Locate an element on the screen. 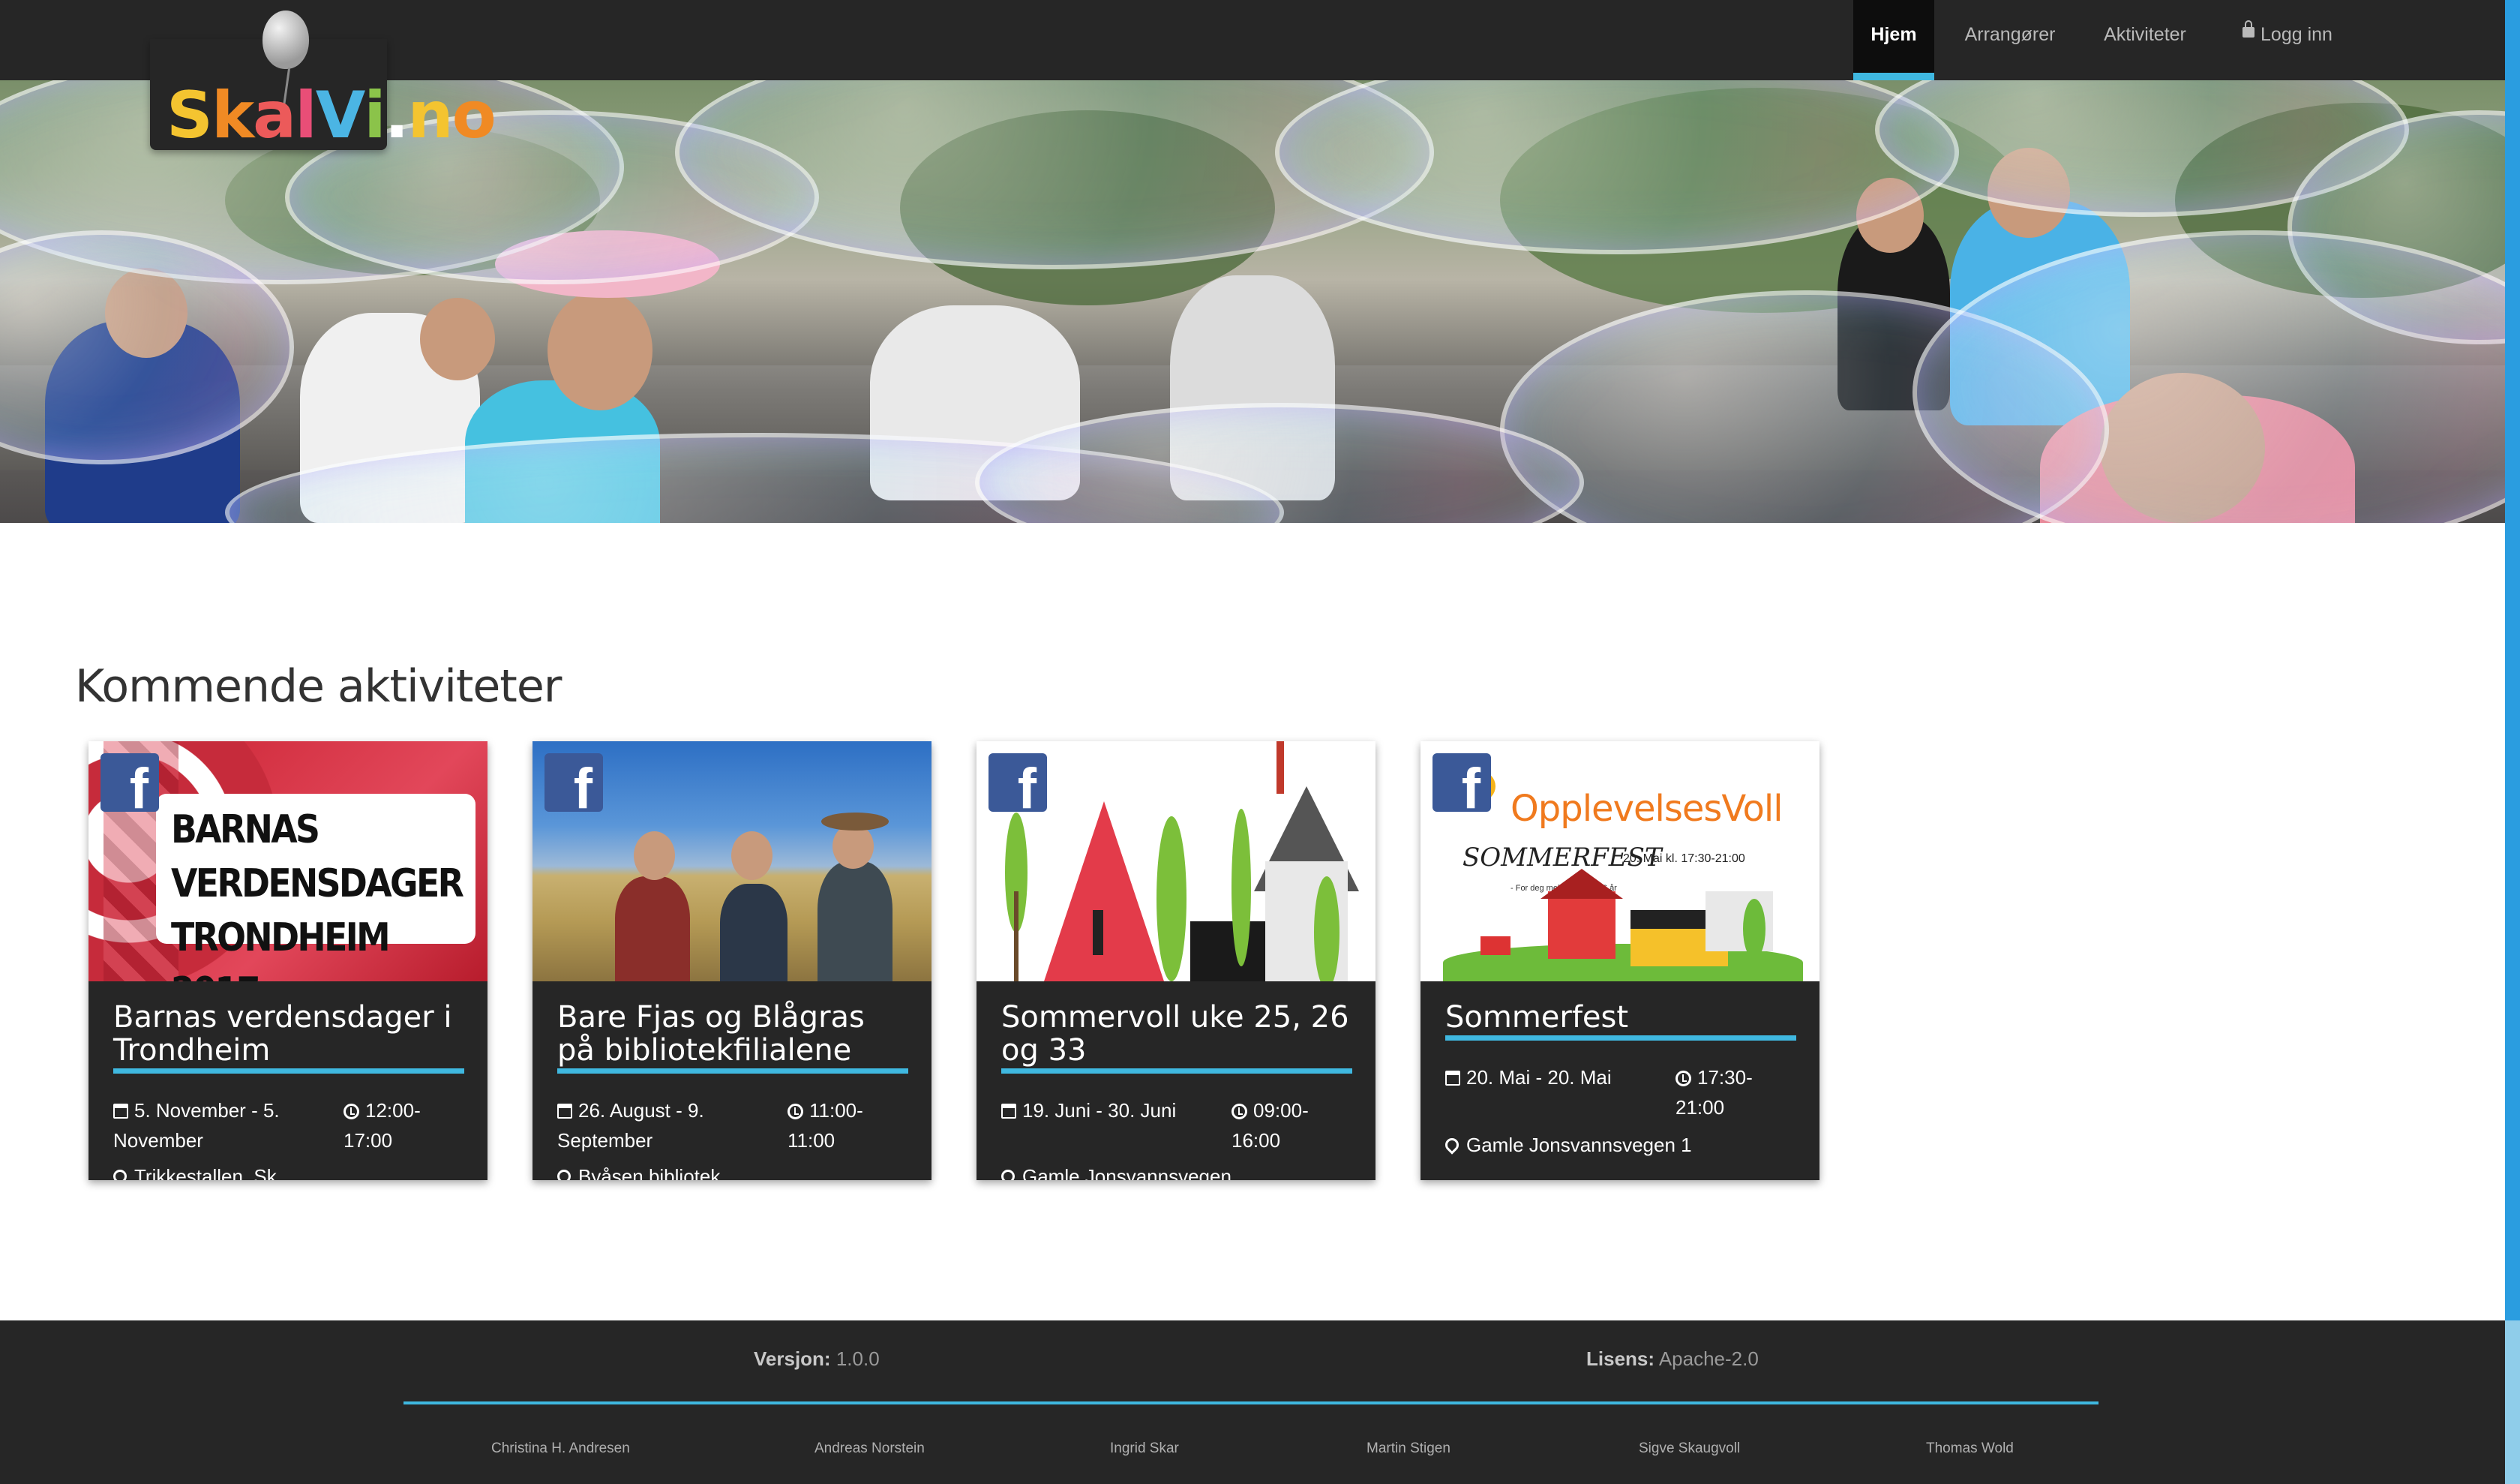 The height and width of the screenshot is (1484, 2520). card-time: 11:00-11:00 is located at coordinates (844, 1125).